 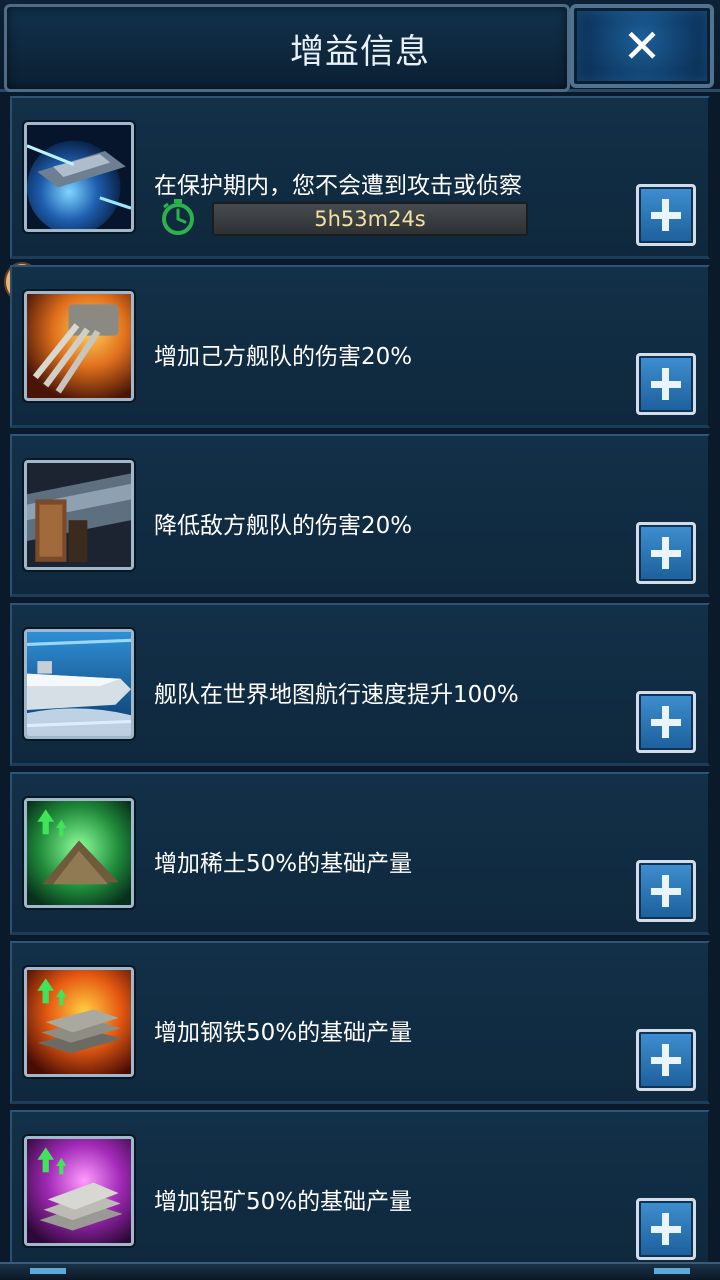 What do you see at coordinates (79, 853) in the screenshot?
I see `rare-earth-icon` at bounding box center [79, 853].